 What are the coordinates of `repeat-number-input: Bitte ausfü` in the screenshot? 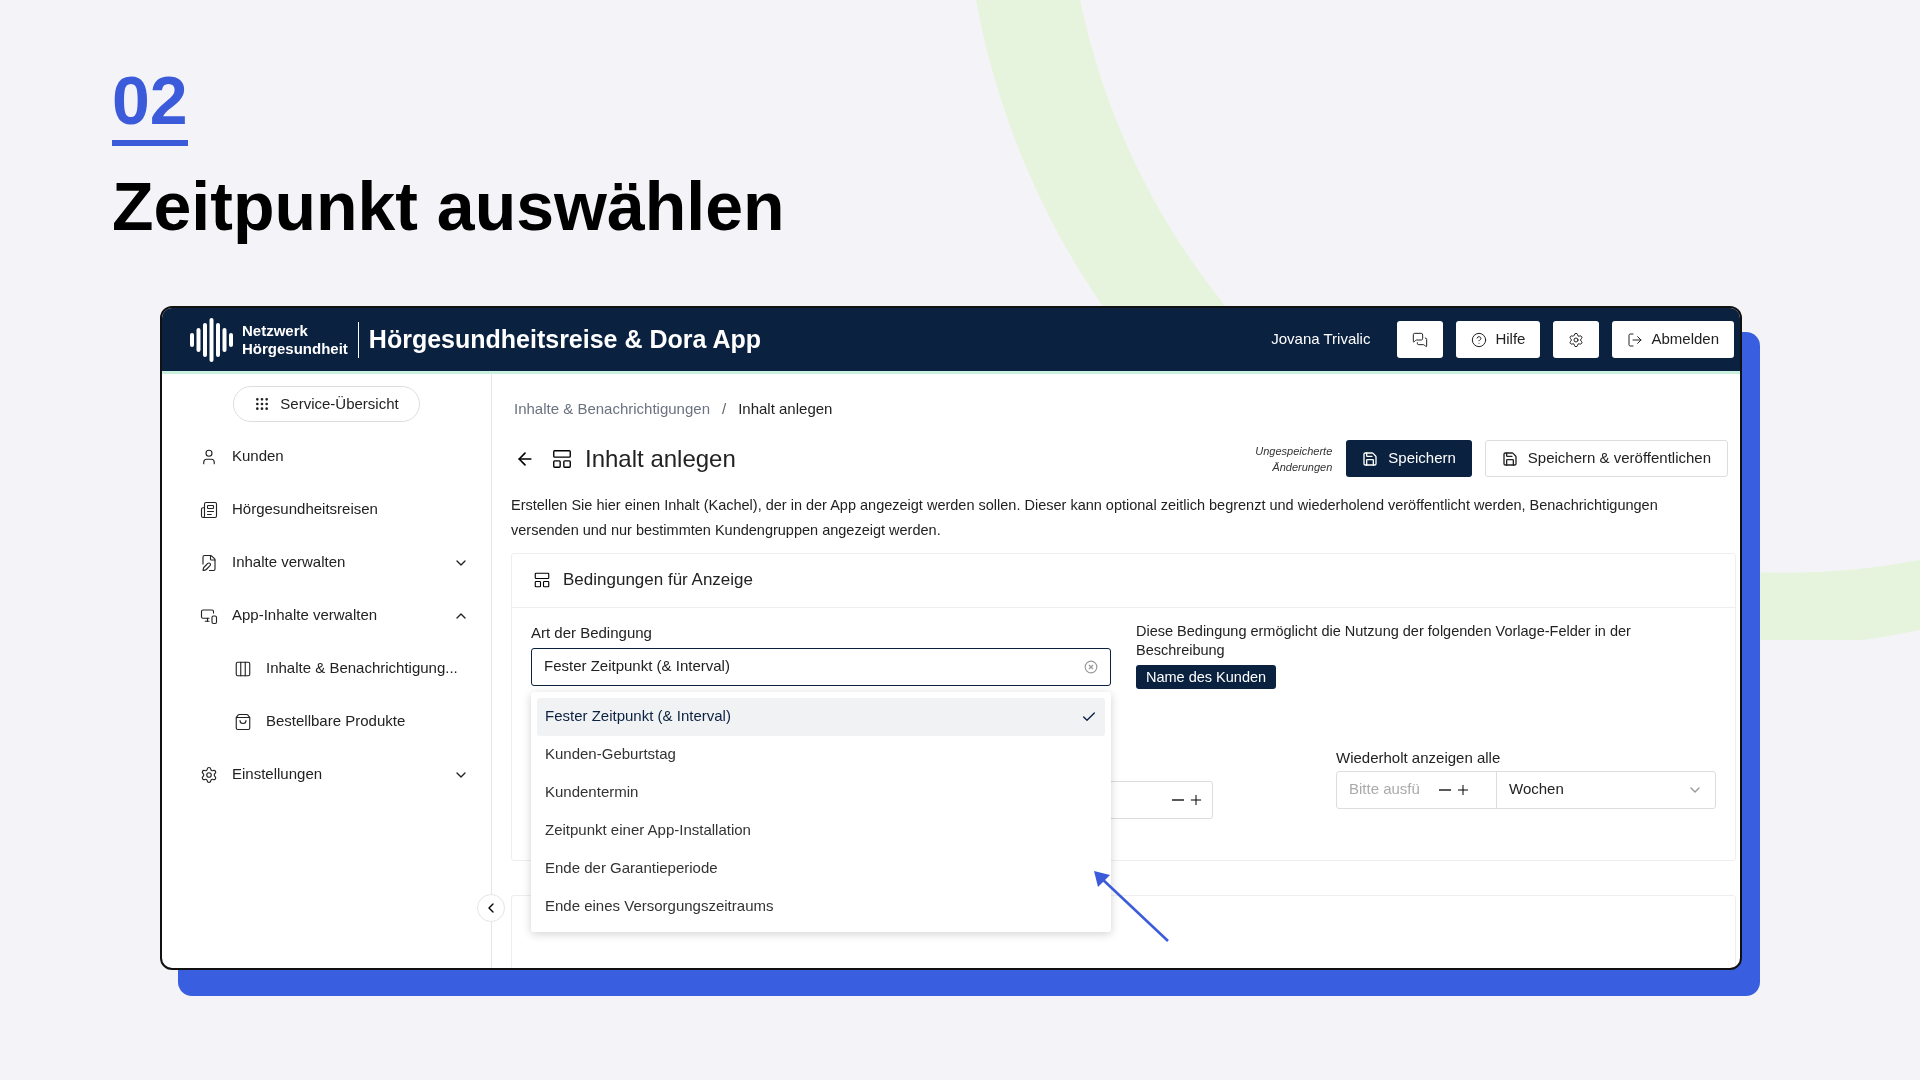 It's located at (1394, 789).